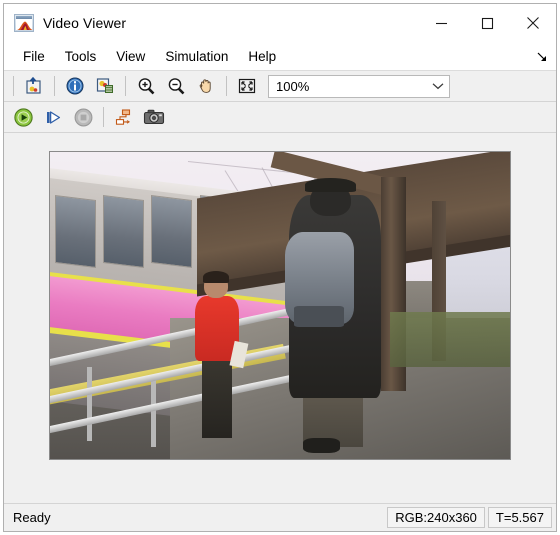 The image size is (560, 535). I want to click on person-red-hair, so click(216, 277).